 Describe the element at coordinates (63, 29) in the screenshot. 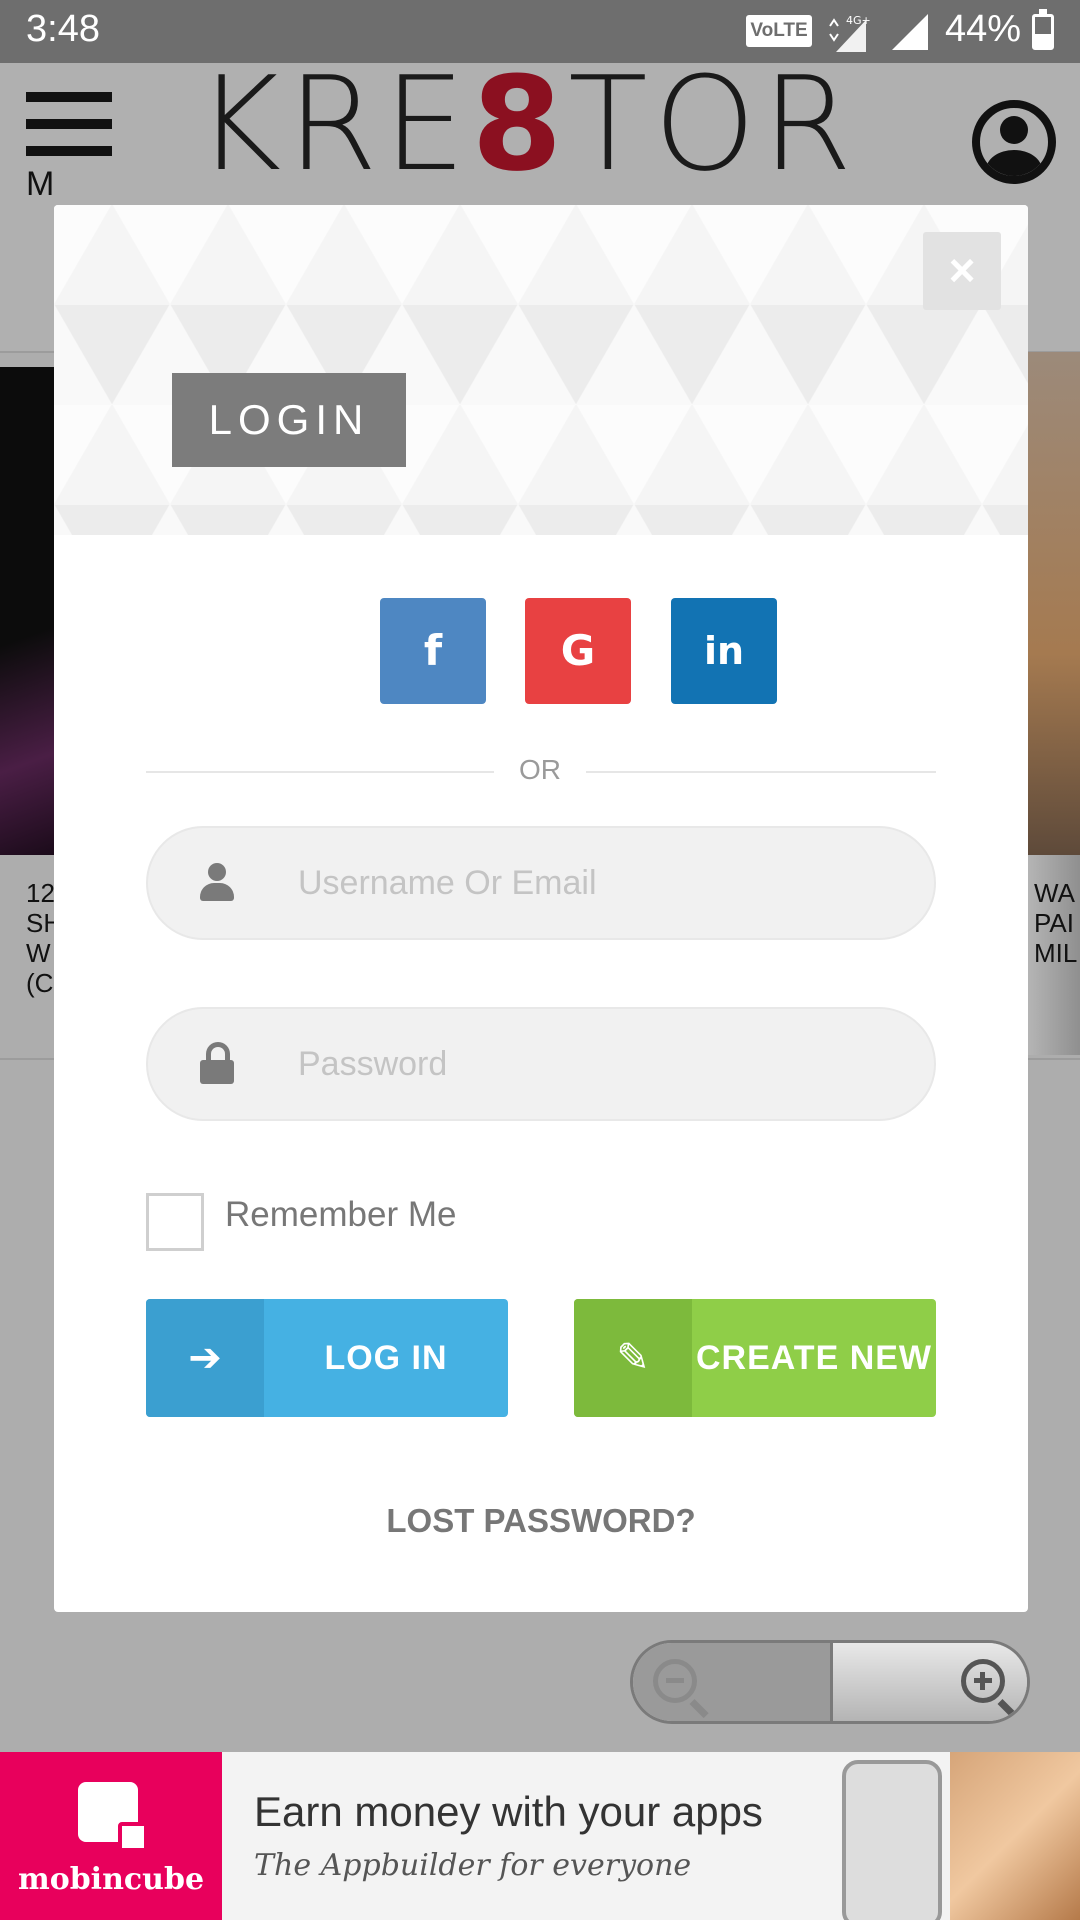

I see `status-time: 3:48` at that location.